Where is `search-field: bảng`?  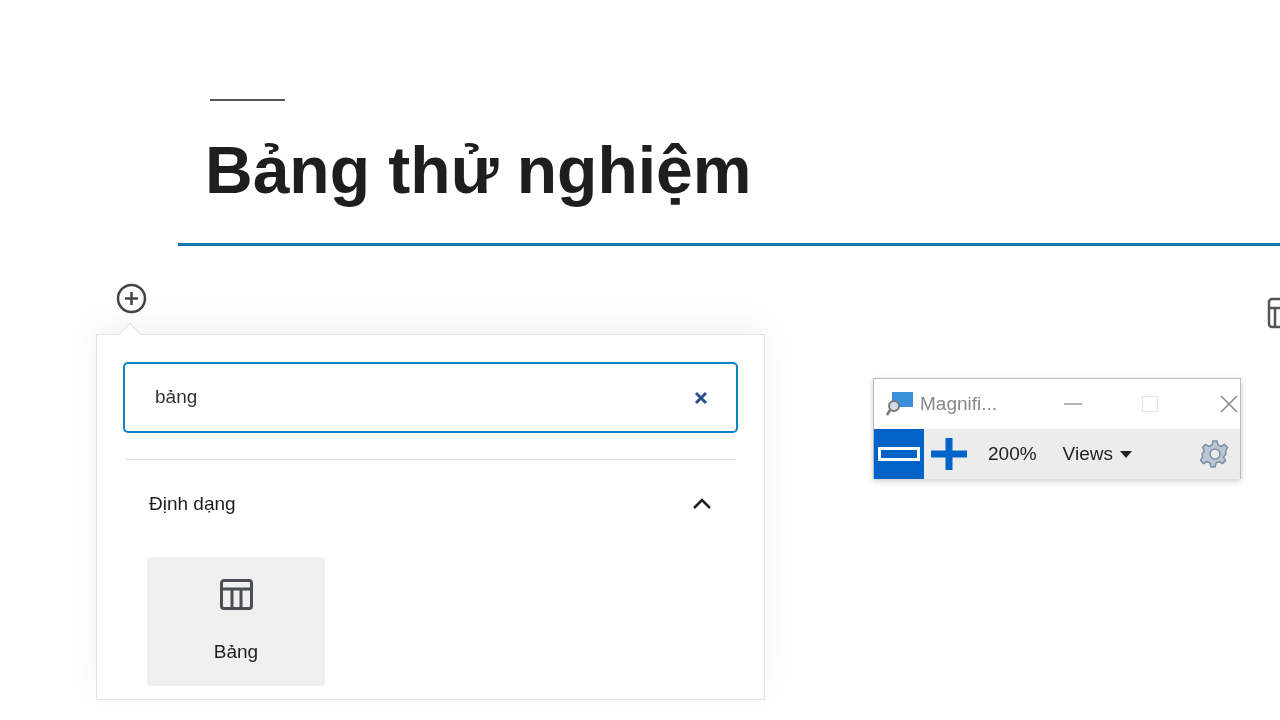
search-field: bảng is located at coordinates (430, 397).